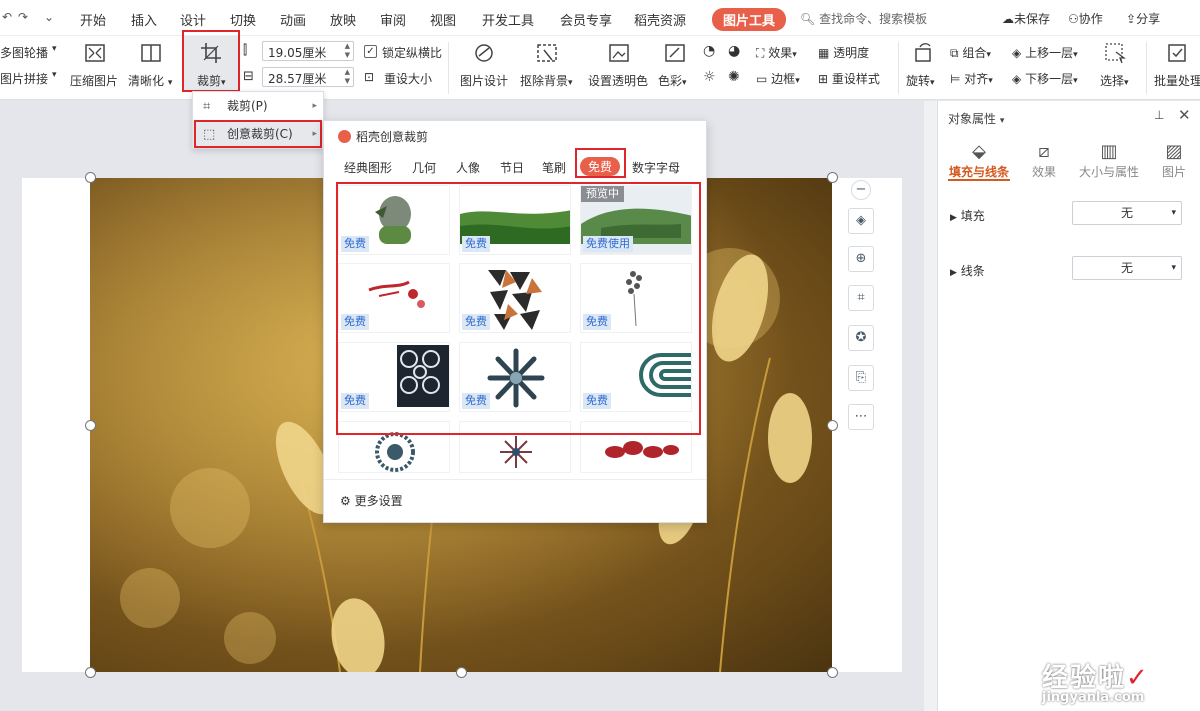 The height and width of the screenshot is (711, 1200). Describe the element at coordinates (343, 19) in the screenshot. I see `tab-slideshow: 放映` at that location.